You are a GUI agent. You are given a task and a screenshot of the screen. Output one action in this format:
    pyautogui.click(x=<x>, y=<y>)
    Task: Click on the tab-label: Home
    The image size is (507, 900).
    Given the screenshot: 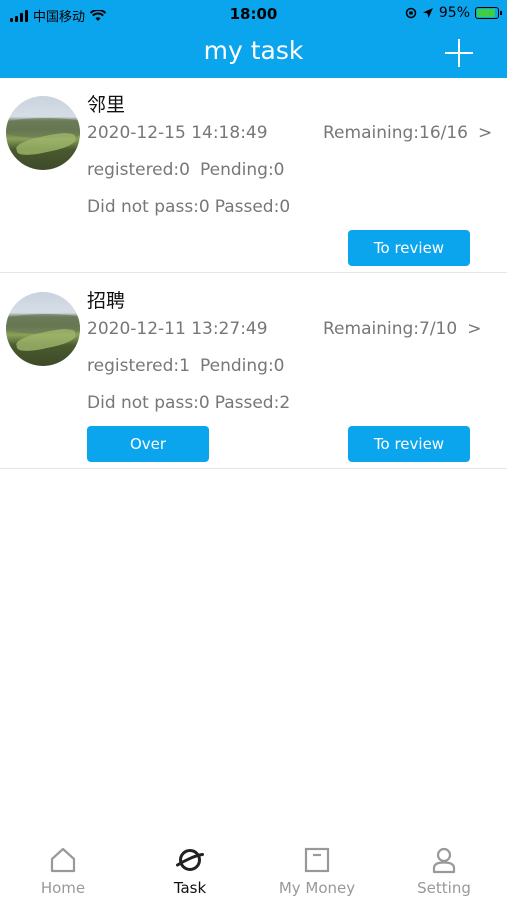 What is the action you would take?
    pyautogui.click(x=63, y=888)
    